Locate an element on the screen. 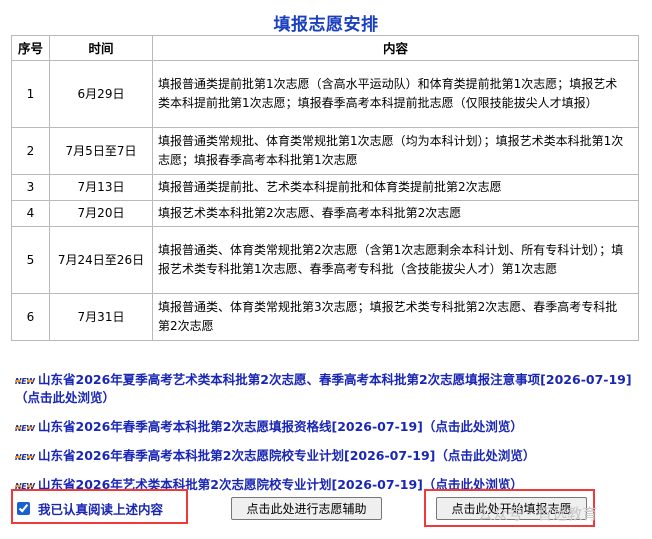 This screenshot has width=652, height=539. watermark: 公众号 · 智远教育 is located at coordinates (538, 514).